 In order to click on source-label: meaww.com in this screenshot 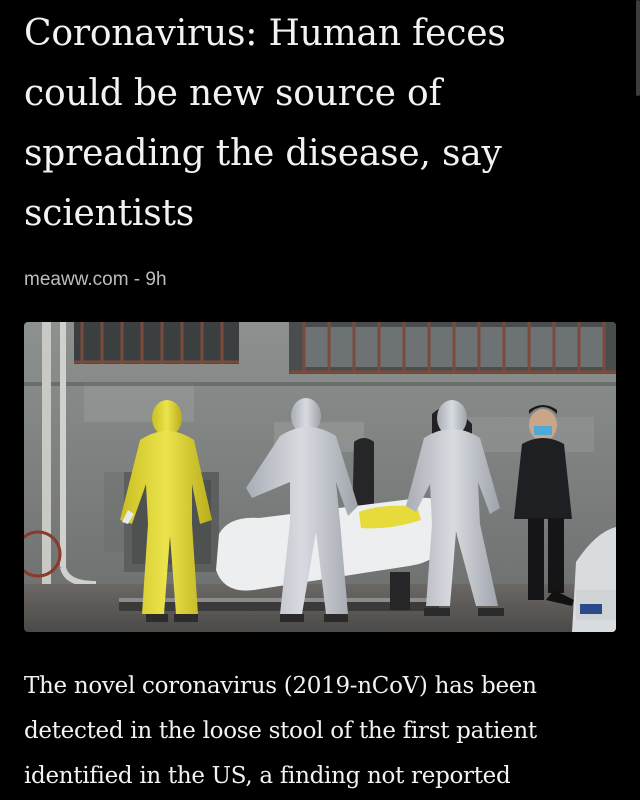, I will do `click(76, 279)`.